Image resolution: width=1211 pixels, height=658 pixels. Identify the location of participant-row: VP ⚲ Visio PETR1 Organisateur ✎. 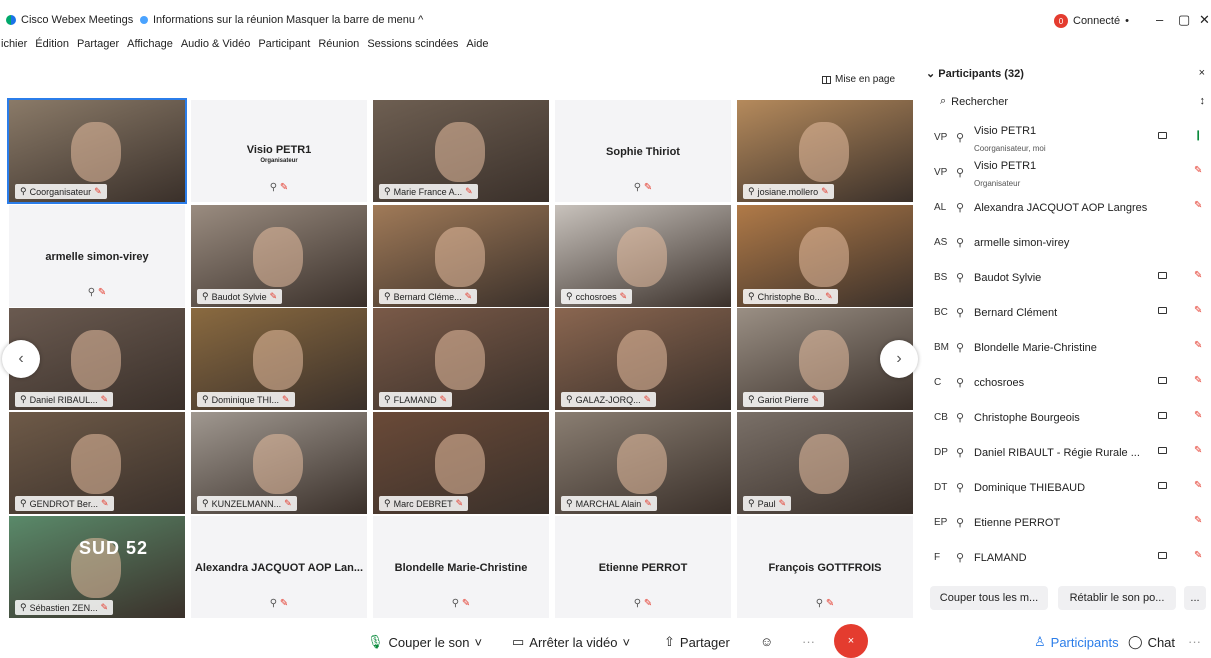
(1066, 172).